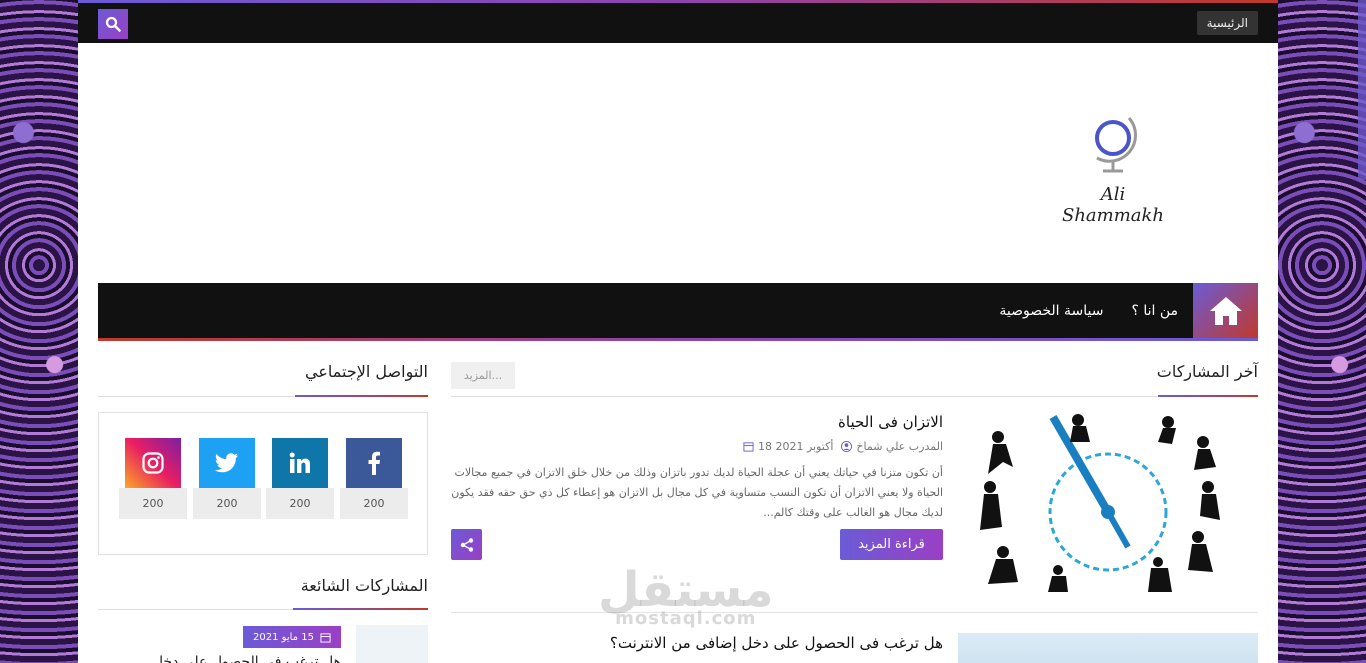 The height and width of the screenshot is (663, 1366). What do you see at coordinates (854, 612) in the screenshot?
I see `post-divider` at bounding box center [854, 612].